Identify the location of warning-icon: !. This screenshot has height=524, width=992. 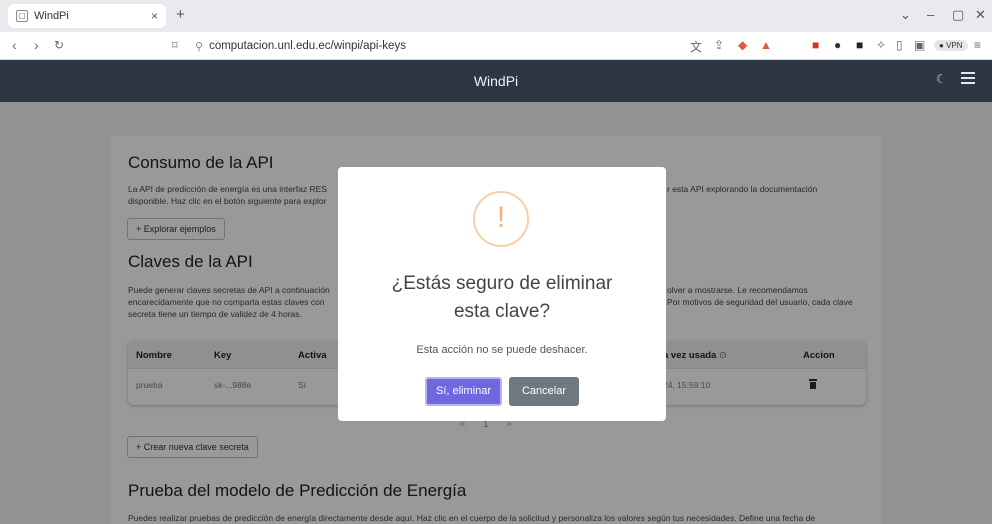
(501, 219).